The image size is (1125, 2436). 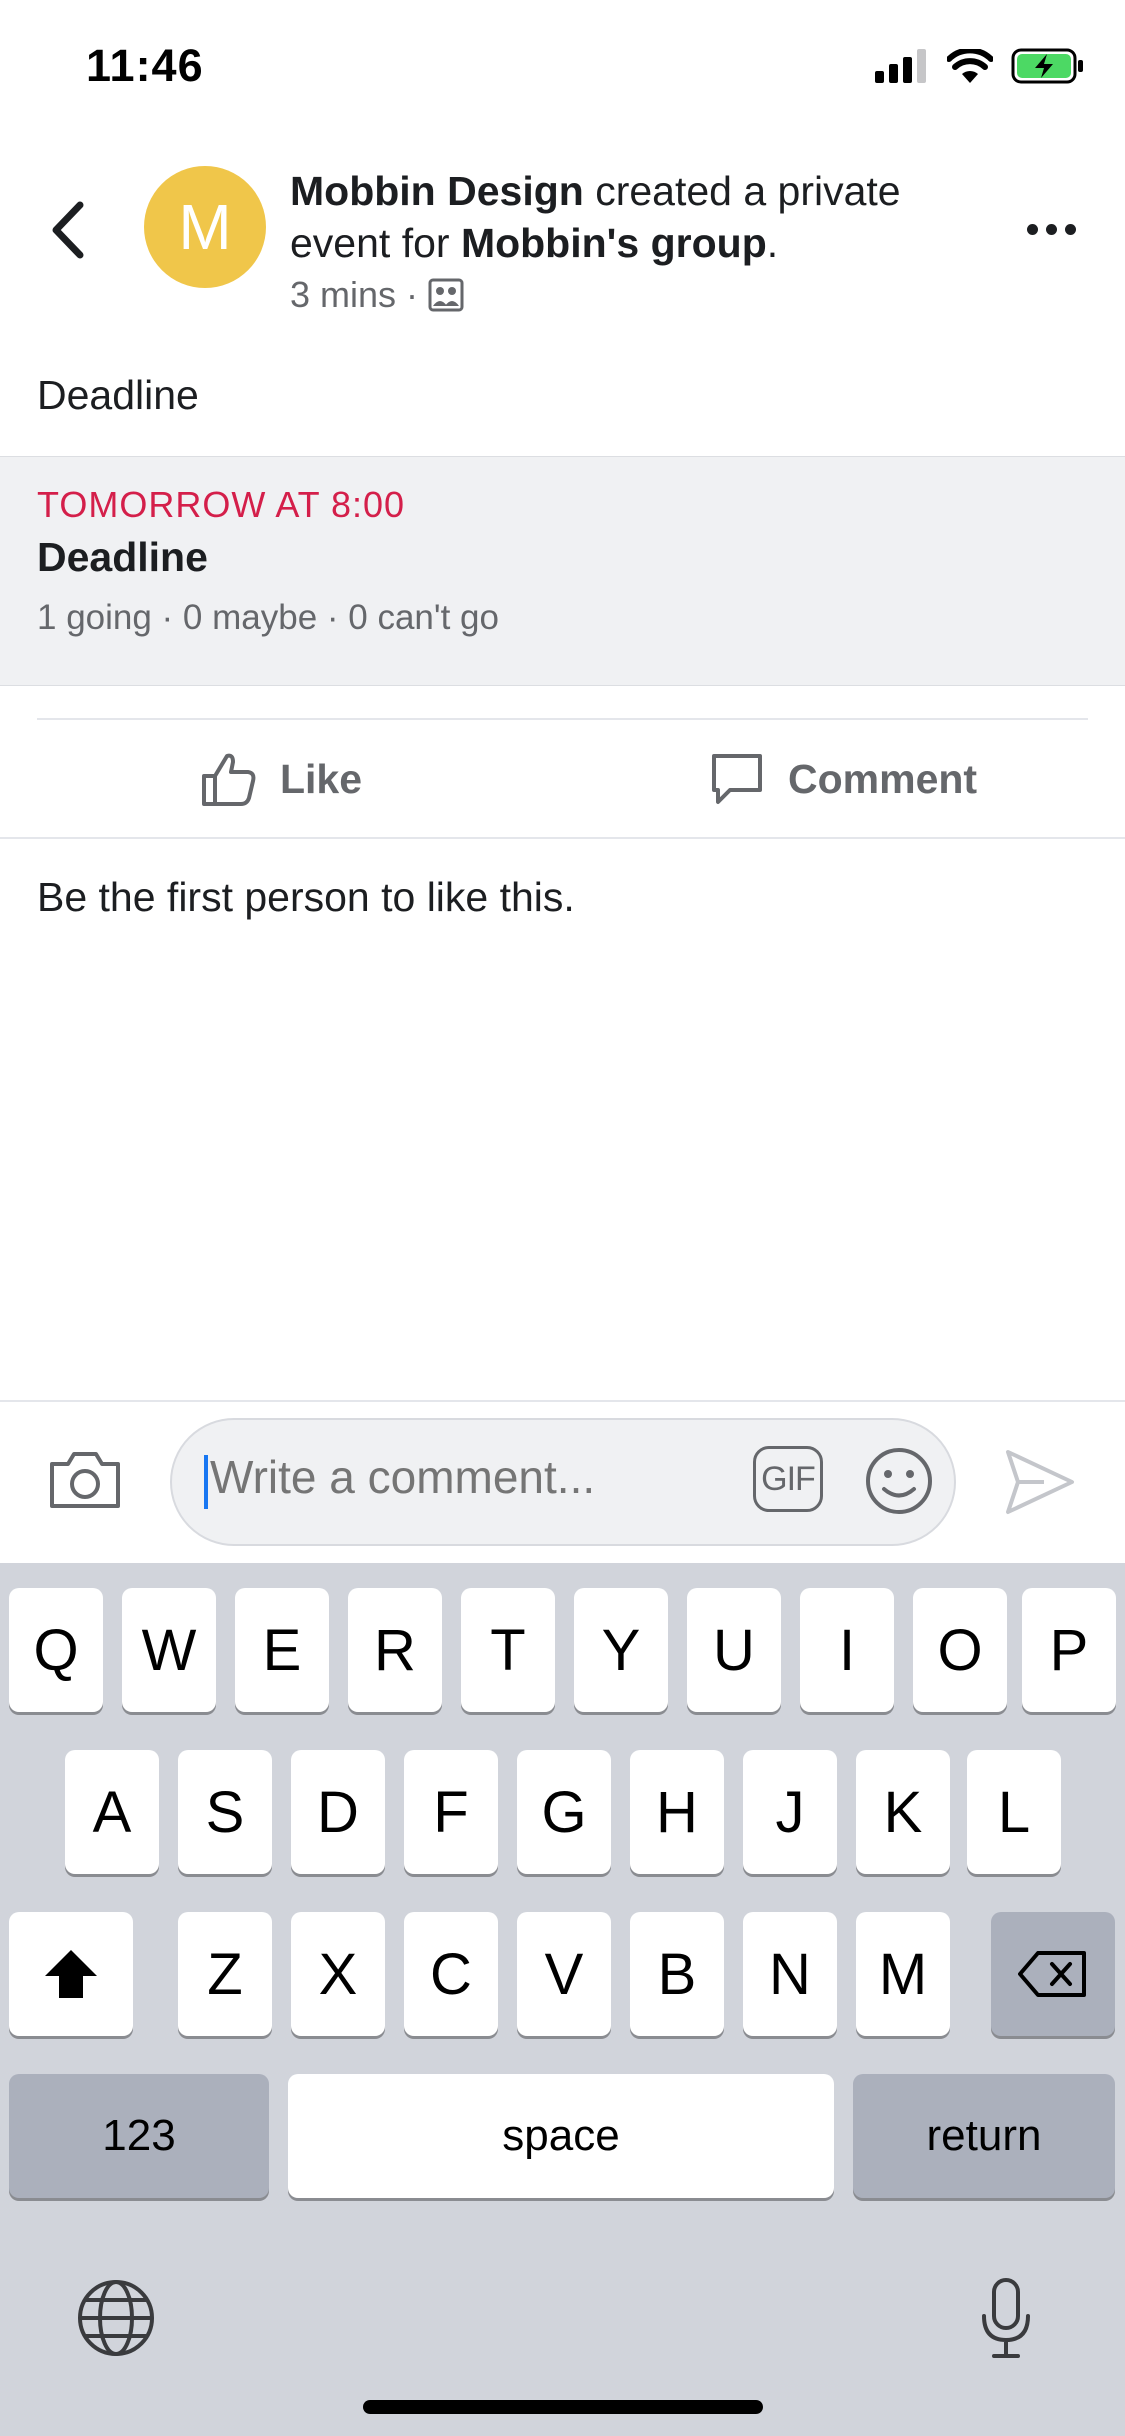 I want to click on author-avatar: M, so click(x=205, y=227).